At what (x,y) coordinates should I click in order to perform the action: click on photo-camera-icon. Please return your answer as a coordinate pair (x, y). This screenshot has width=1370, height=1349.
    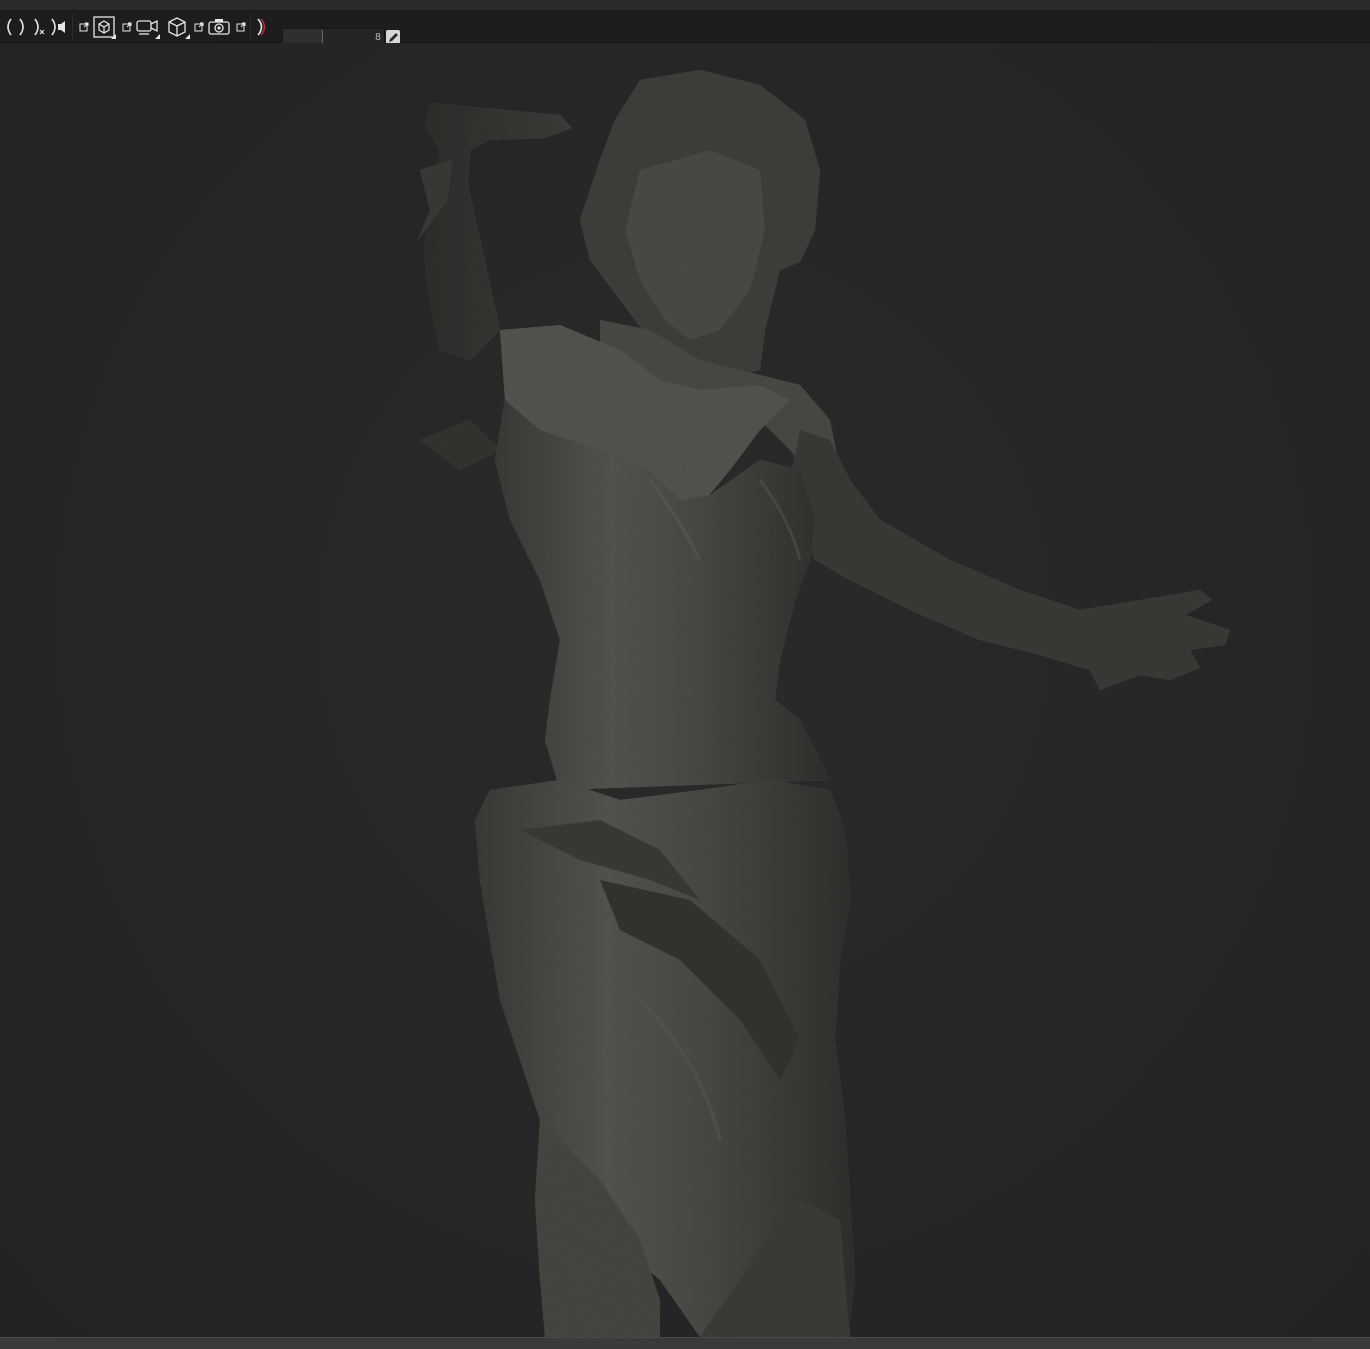
    Looking at the image, I should click on (219, 27).